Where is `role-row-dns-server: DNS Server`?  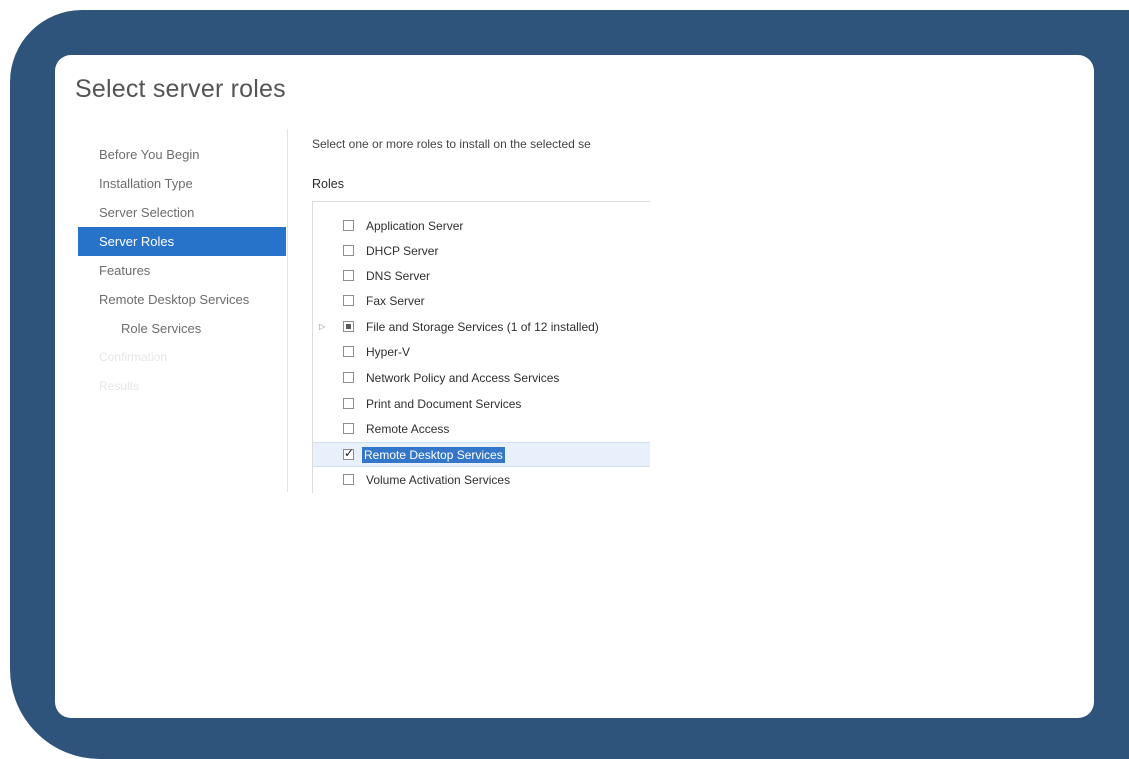
role-row-dns-server: DNS Server is located at coordinates (481, 275).